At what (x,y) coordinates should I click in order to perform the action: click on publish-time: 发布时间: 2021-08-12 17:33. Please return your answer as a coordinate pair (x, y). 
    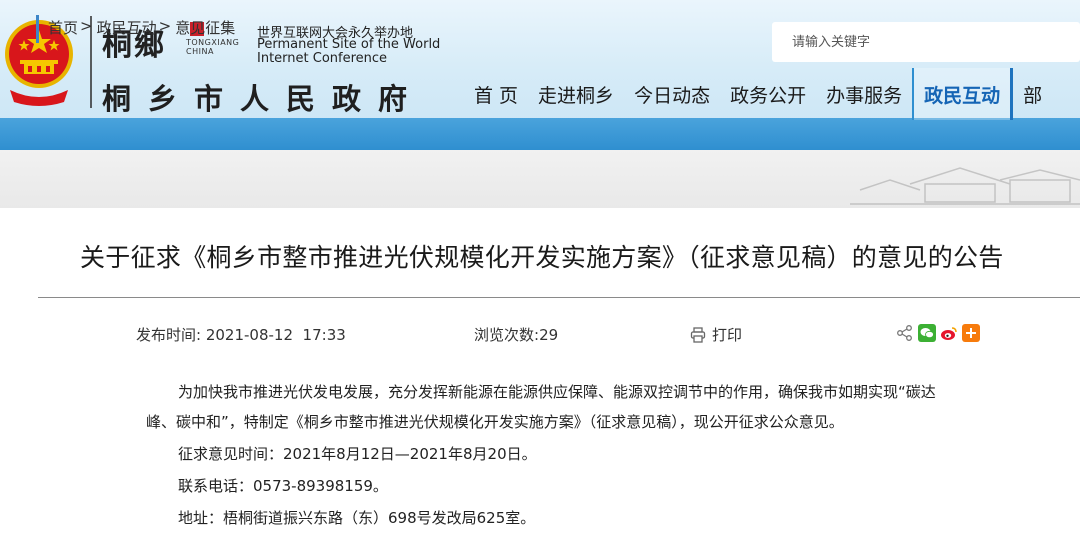
    Looking at the image, I should click on (241, 334).